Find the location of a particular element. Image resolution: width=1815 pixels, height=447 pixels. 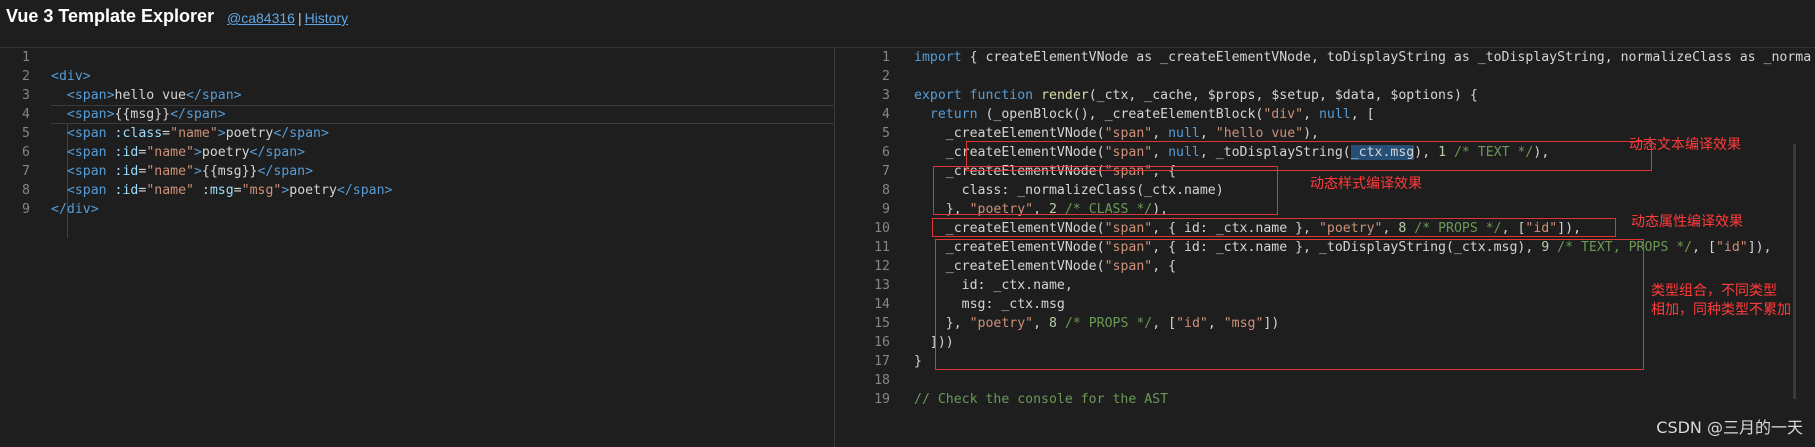

code-text: <span :class="name">poetry</span> is located at coordinates (190, 133).